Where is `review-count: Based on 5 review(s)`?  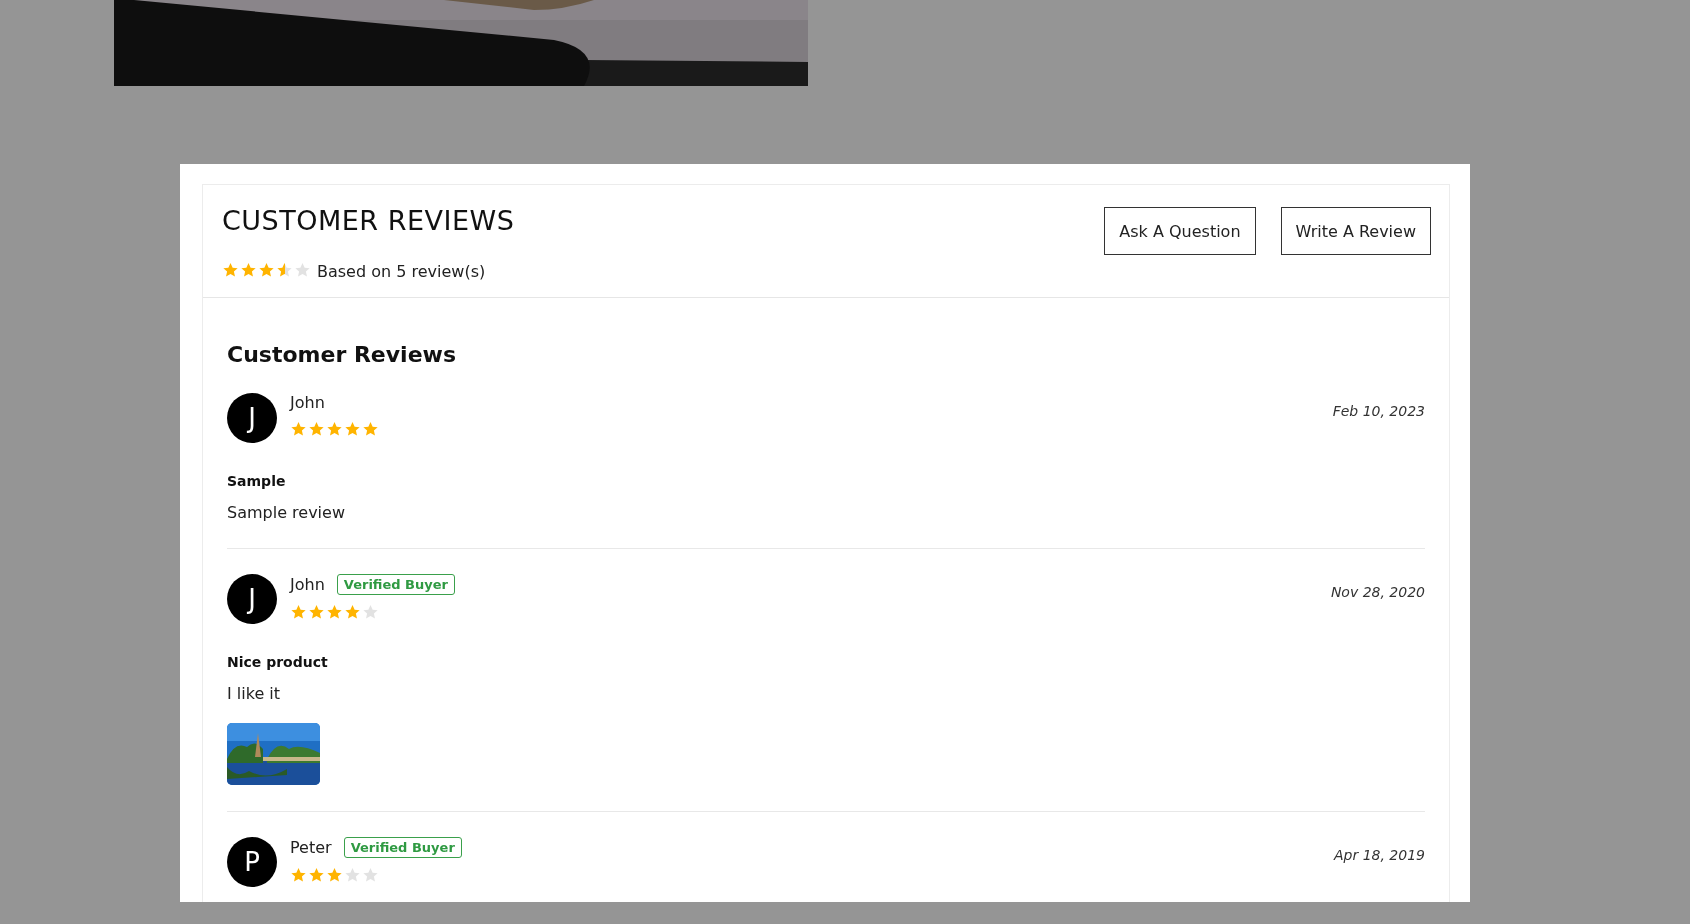 review-count: Based on 5 review(s) is located at coordinates (401, 271).